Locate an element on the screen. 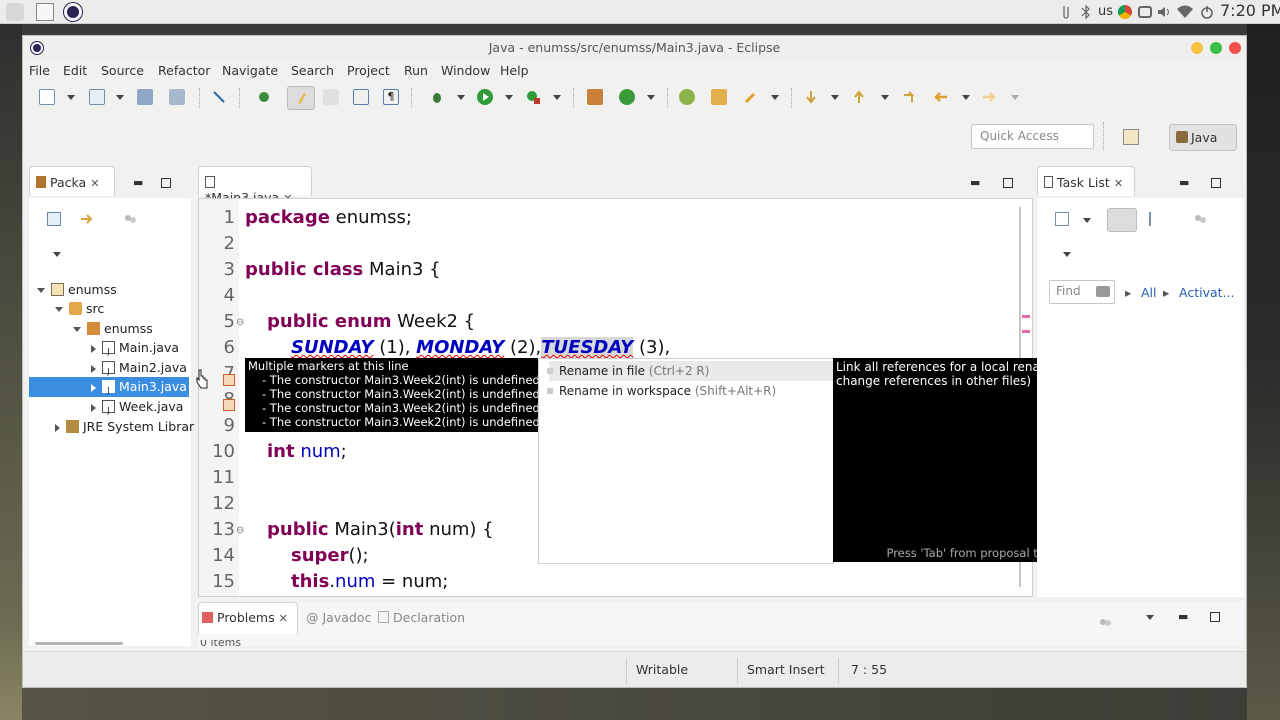  menu-edit: Edit is located at coordinates (75, 70).